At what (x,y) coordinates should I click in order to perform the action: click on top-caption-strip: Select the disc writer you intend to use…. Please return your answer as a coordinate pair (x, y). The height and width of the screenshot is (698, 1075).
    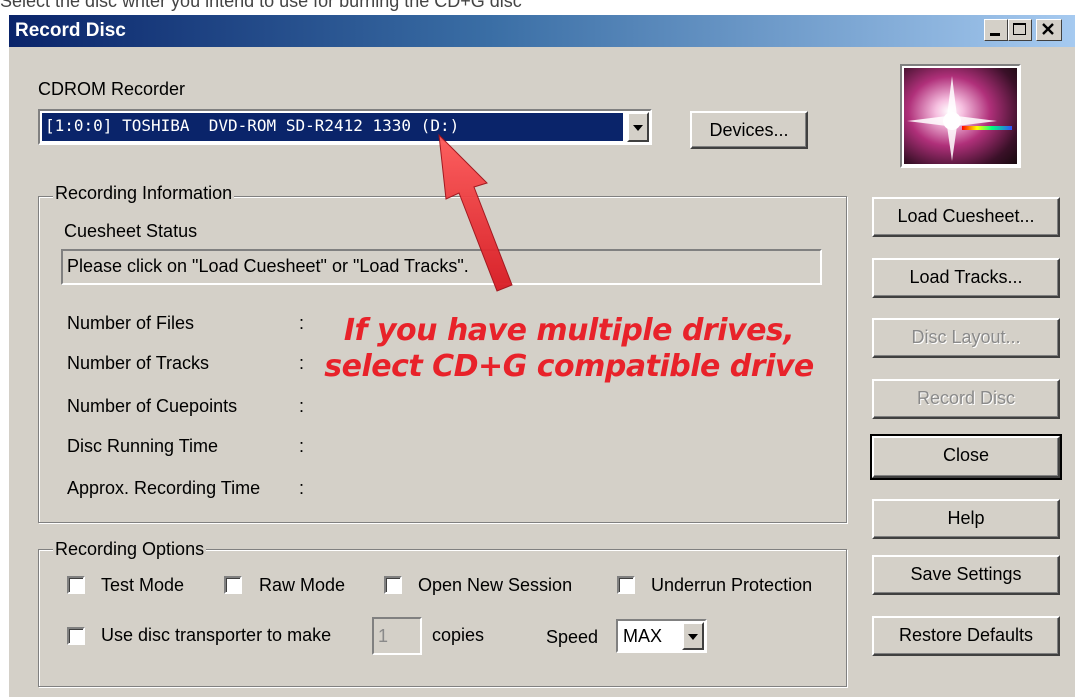
    Looking at the image, I should click on (537, 7).